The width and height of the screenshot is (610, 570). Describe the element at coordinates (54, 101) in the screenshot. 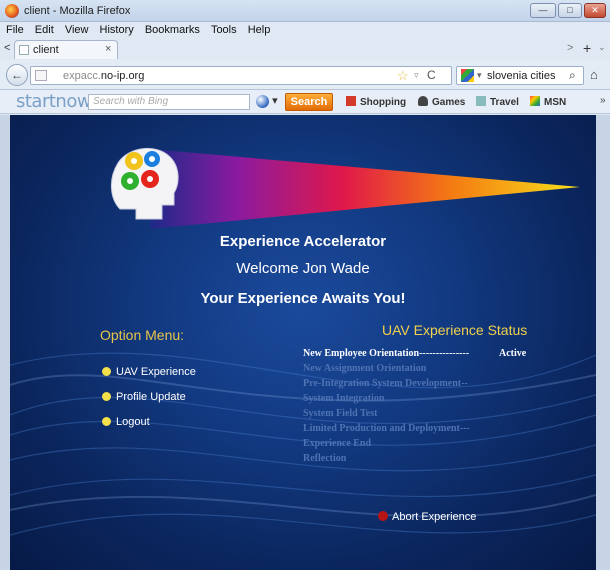

I see `startnow-logo: startnow` at that location.